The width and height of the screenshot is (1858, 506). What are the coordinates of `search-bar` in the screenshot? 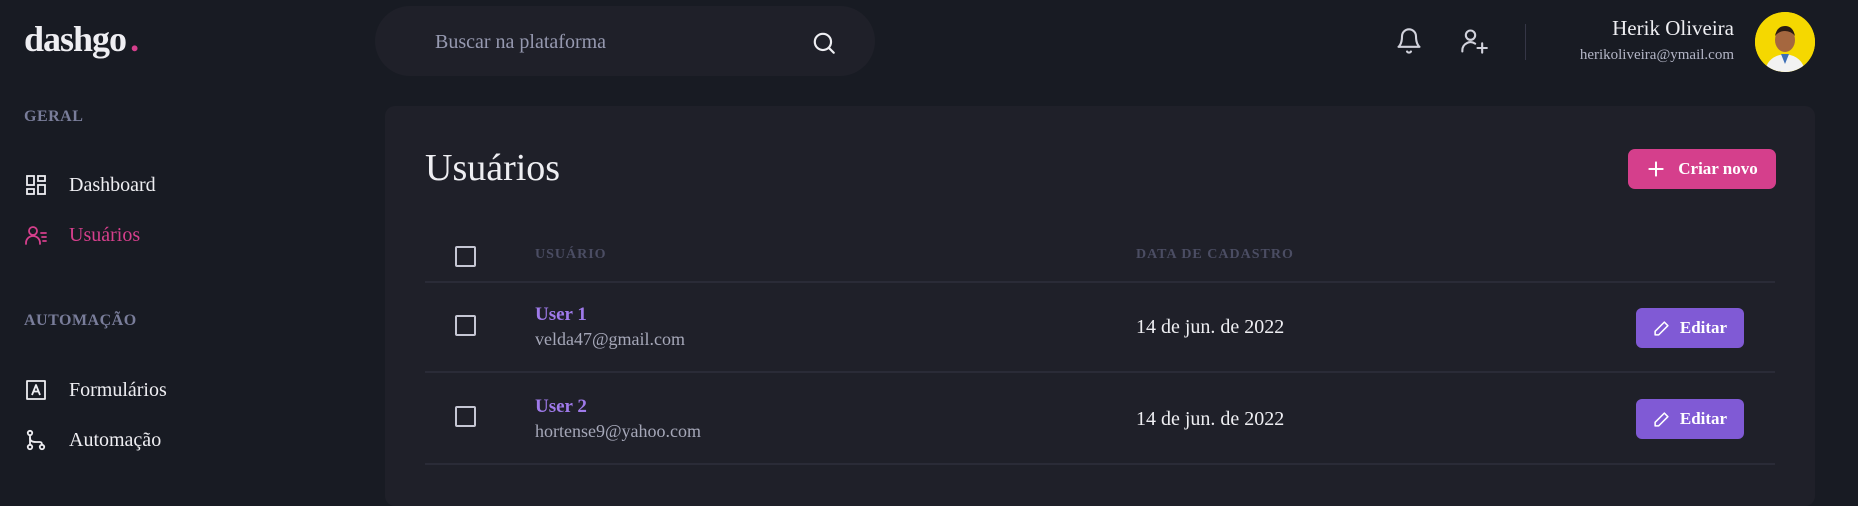 It's located at (625, 41).